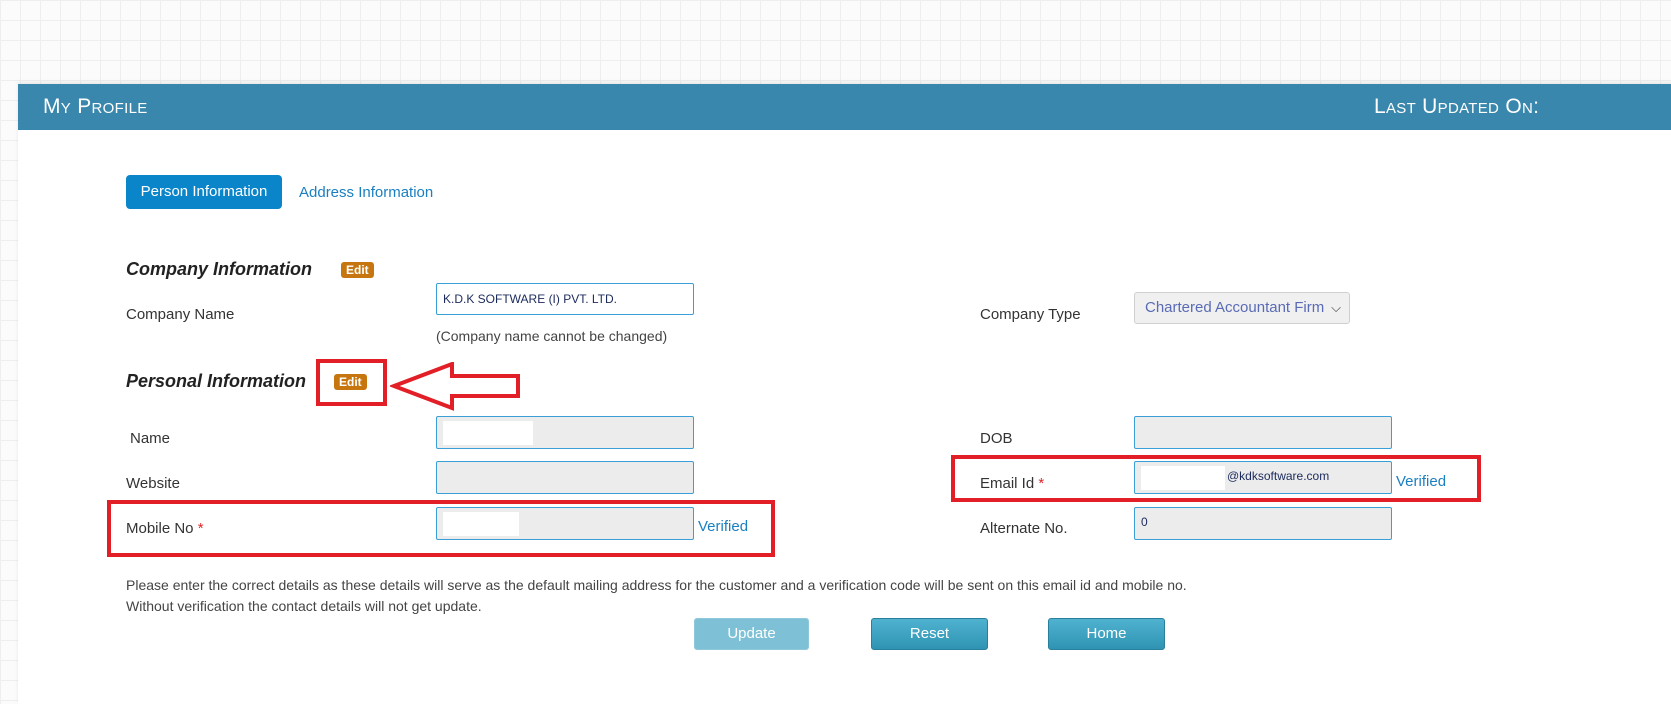 Image resolution: width=1671 pixels, height=704 pixels. I want to click on company-name-note: (Company name cannot be changed), so click(552, 336).